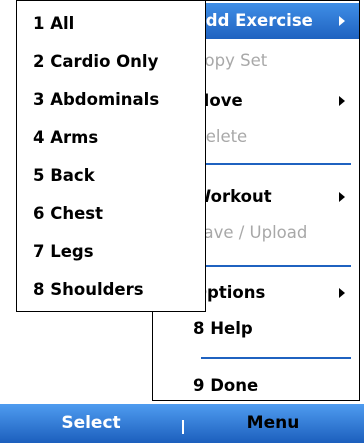  What do you see at coordinates (68, 213) in the screenshot?
I see `submenu-item-label: 6 Chest` at bounding box center [68, 213].